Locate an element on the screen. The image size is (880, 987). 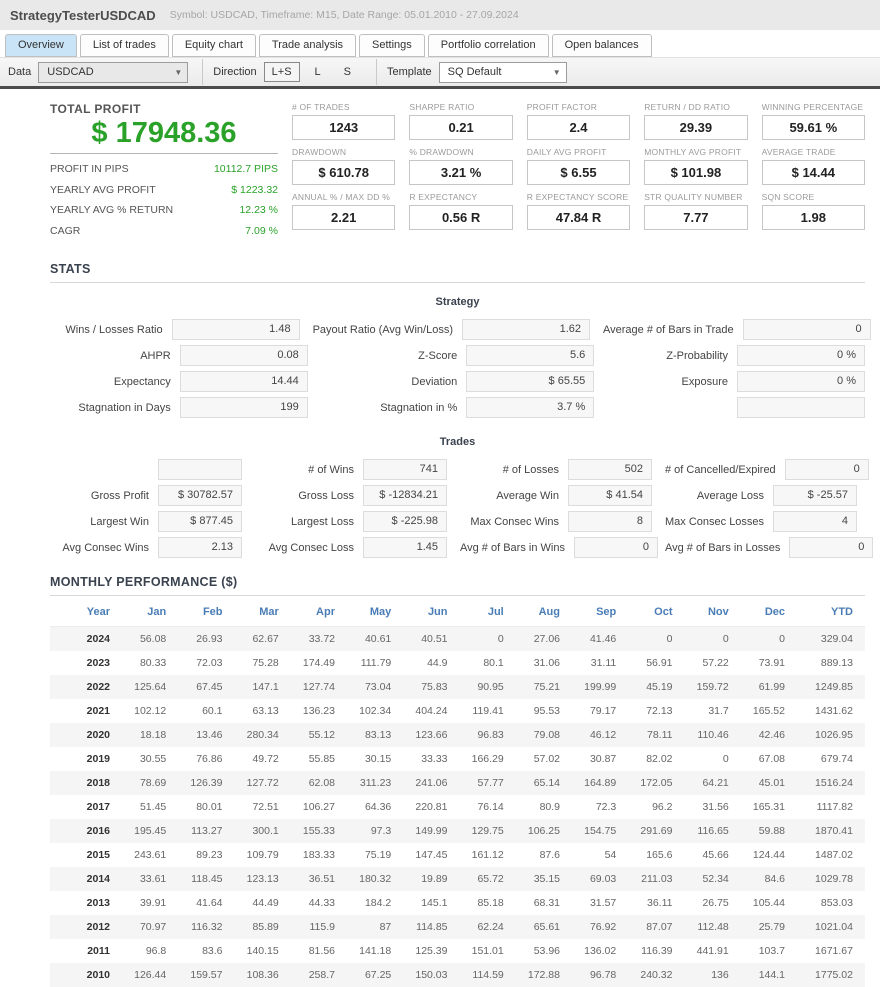
month-value-cell: 41.64 is located at coordinates (209, 903).